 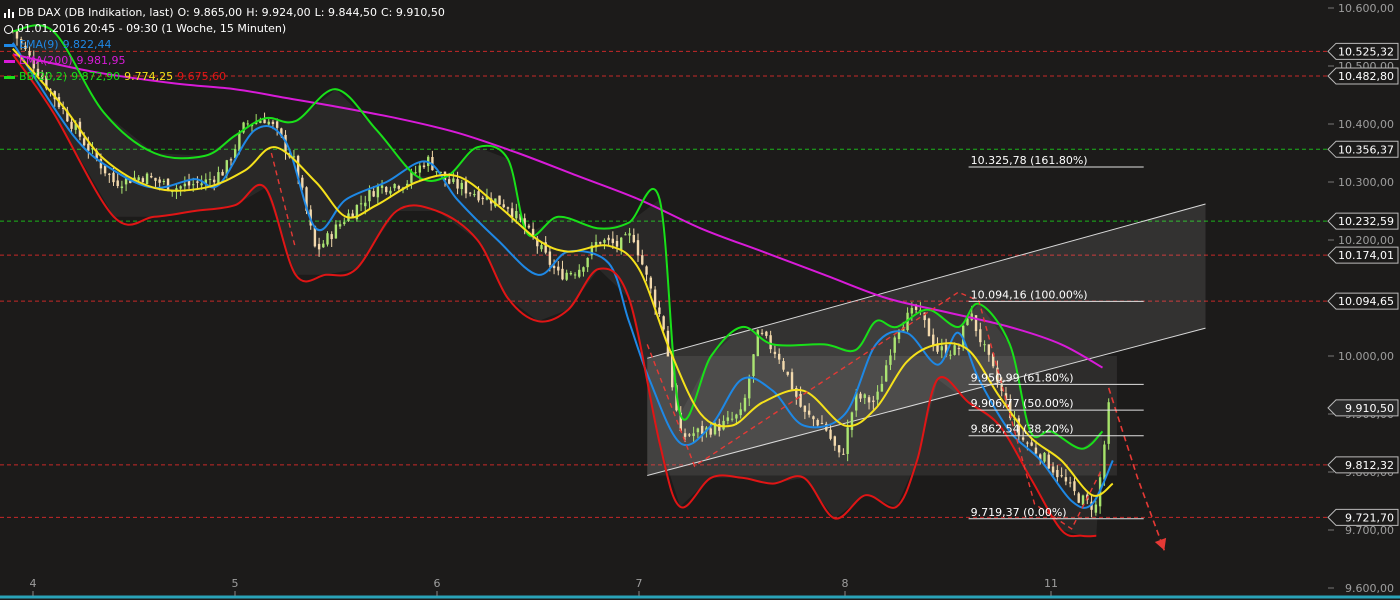 What do you see at coordinates (224, 61) in the screenshot?
I see `legend-ema200-row: EMA(200) 9.981,95` at bounding box center [224, 61].